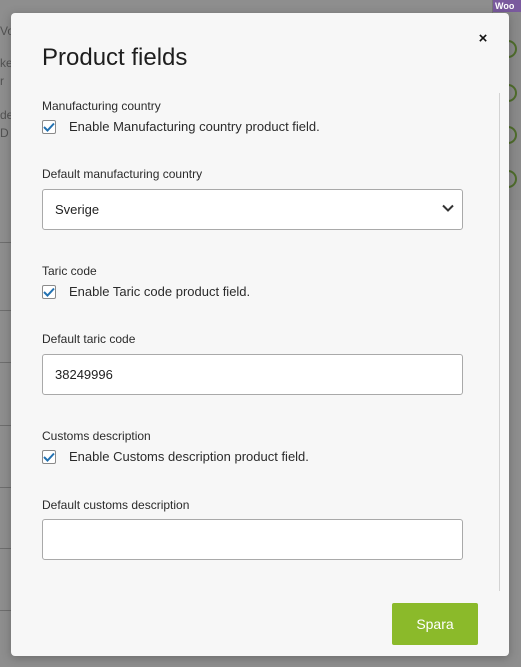 This screenshot has height=667, width=521. What do you see at coordinates (115, 57) in the screenshot?
I see `modal-title: Product fields` at bounding box center [115, 57].